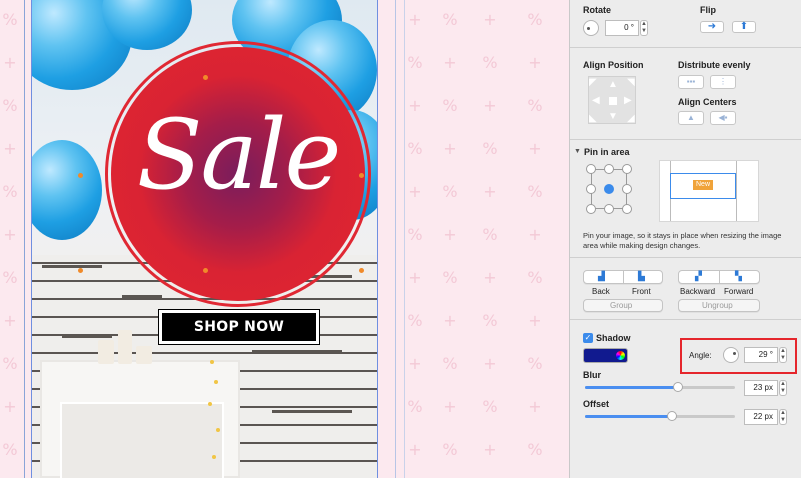  Describe the element at coordinates (783, 388) in the screenshot. I see `blur-stepper: ▲ ▼` at that location.